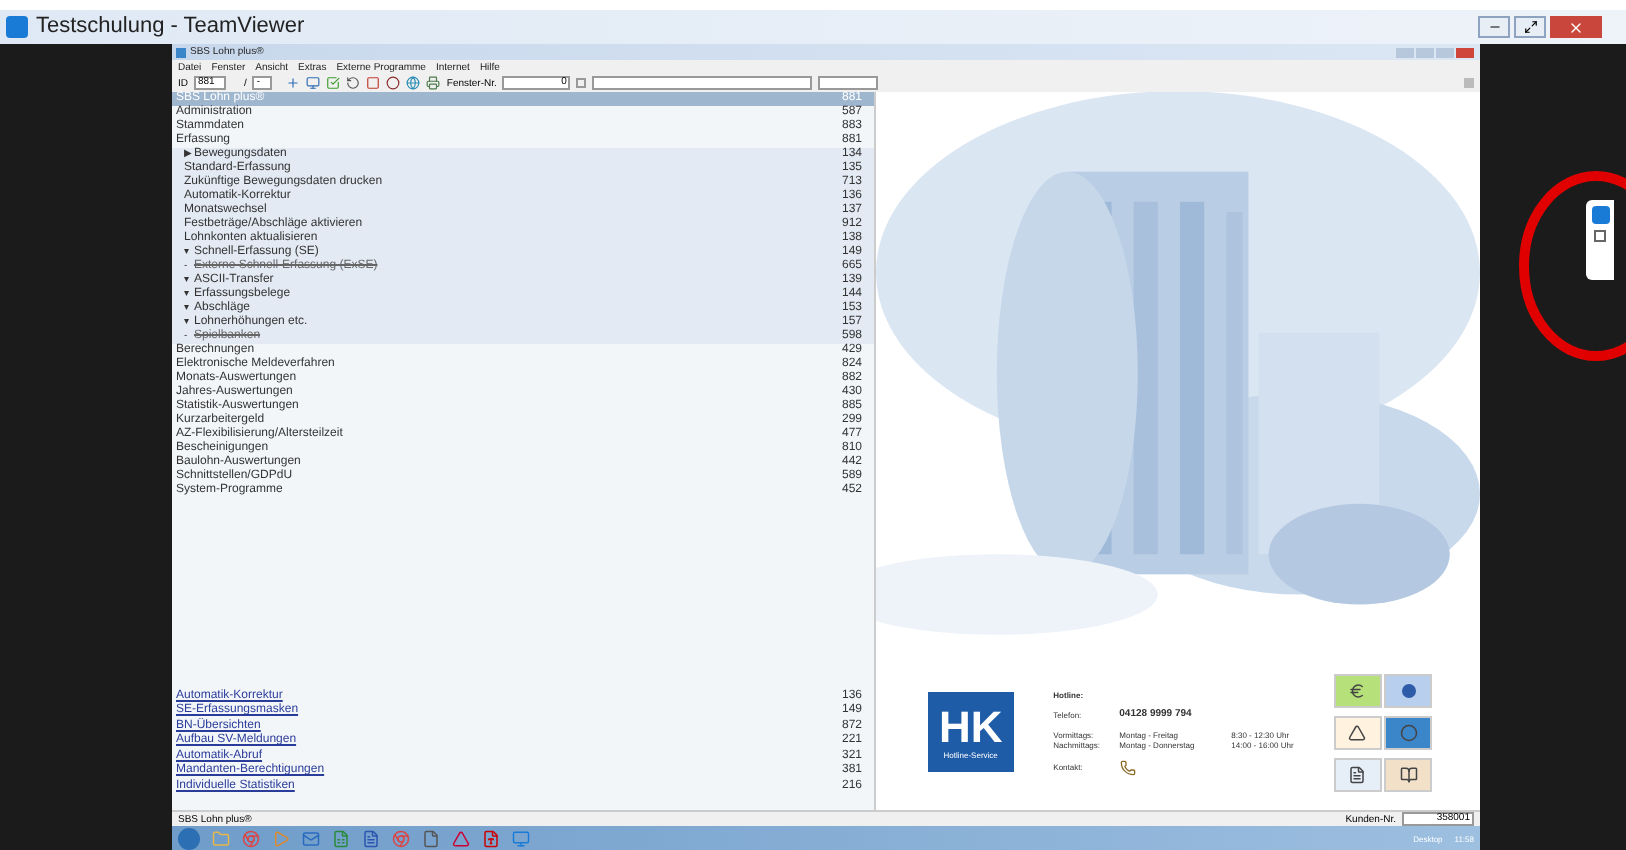 This screenshot has width=1626, height=850. What do you see at coordinates (848, 83) in the screenshot?
I see `text-field` at bounding box center [848, 83].